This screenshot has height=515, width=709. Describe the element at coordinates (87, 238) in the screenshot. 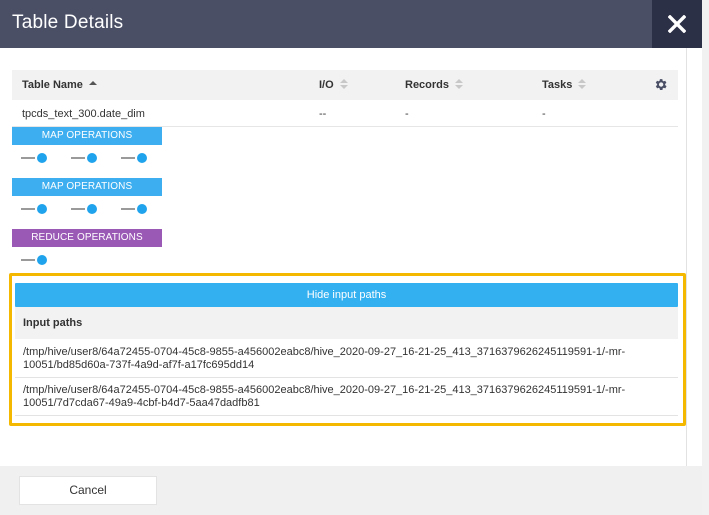

I see `reduce-operations-header: REDUCE OPERATIONS` at that location.